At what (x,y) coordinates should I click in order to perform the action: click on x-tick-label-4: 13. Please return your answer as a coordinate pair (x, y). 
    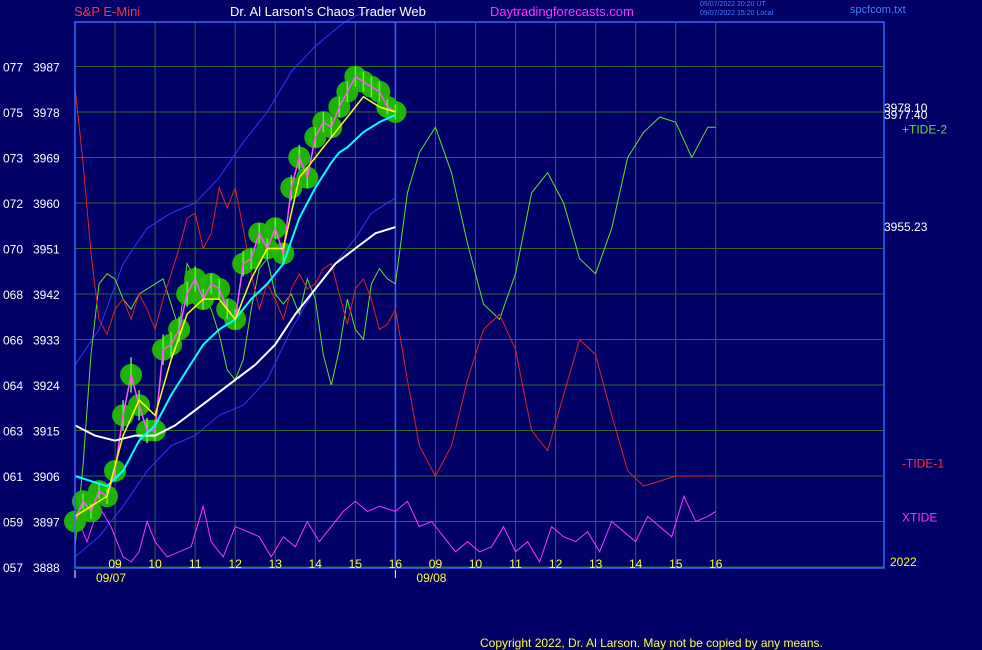
    Looking at the image, I should click on (276, 564).